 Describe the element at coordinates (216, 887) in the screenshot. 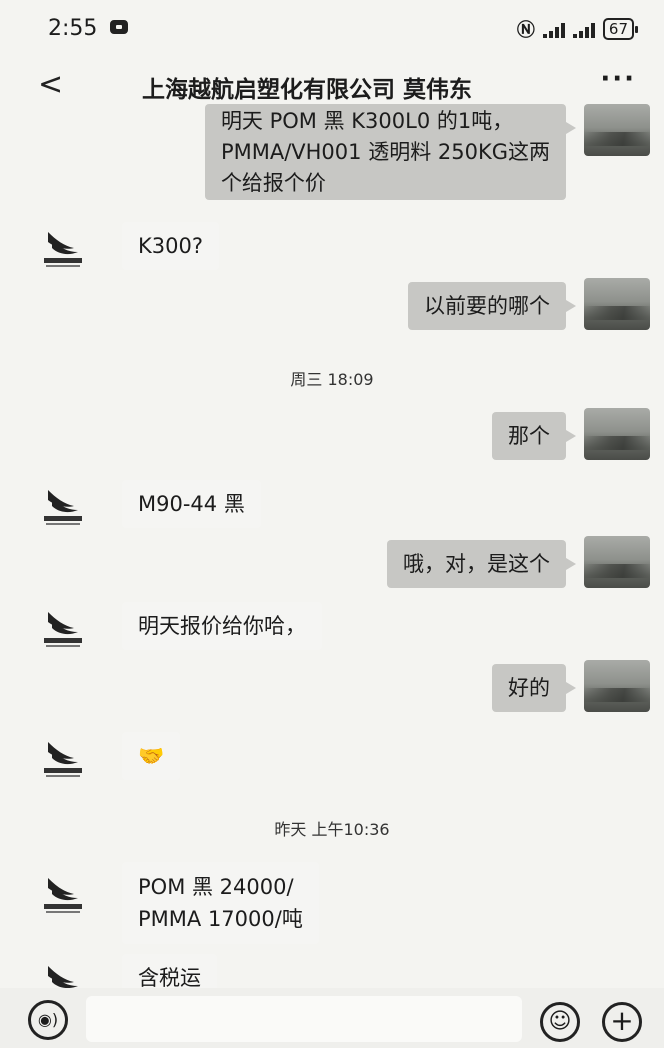

I see `message-text: POM 黑 24000/` at that location.